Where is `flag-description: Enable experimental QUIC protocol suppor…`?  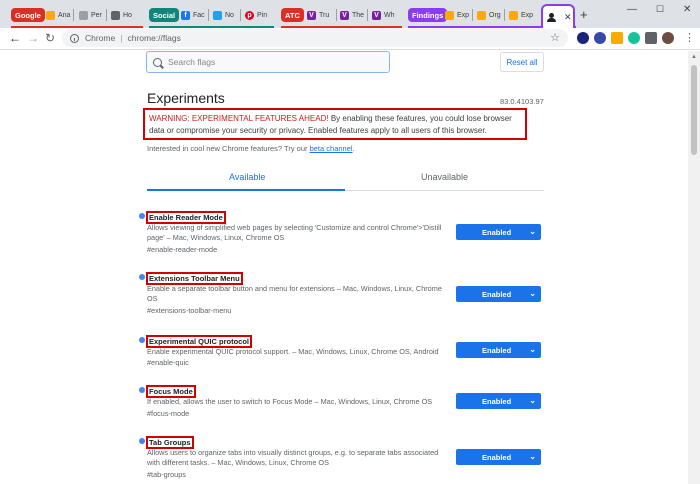
flag-description: Enable experimental QUIC protocol suppor… is located at coordinates (293, 351).